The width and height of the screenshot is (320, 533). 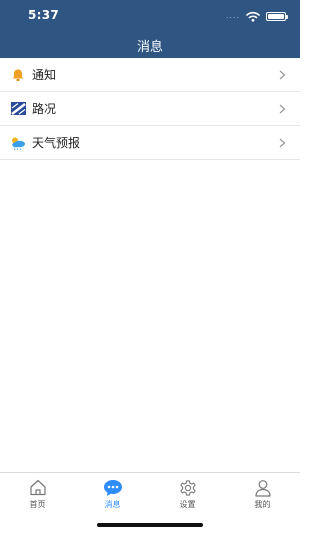 What do you see at coordinates (38, 487) in the screenshot?
I see `home-icon` at bounding box center [38, 487].